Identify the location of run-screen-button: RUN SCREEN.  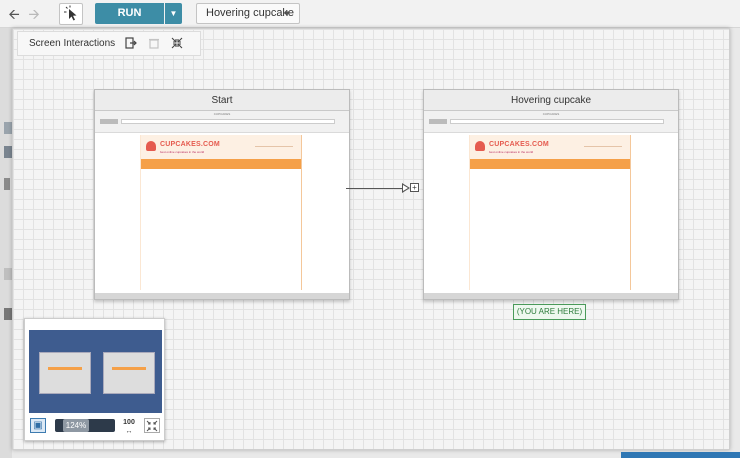
(129, 21).